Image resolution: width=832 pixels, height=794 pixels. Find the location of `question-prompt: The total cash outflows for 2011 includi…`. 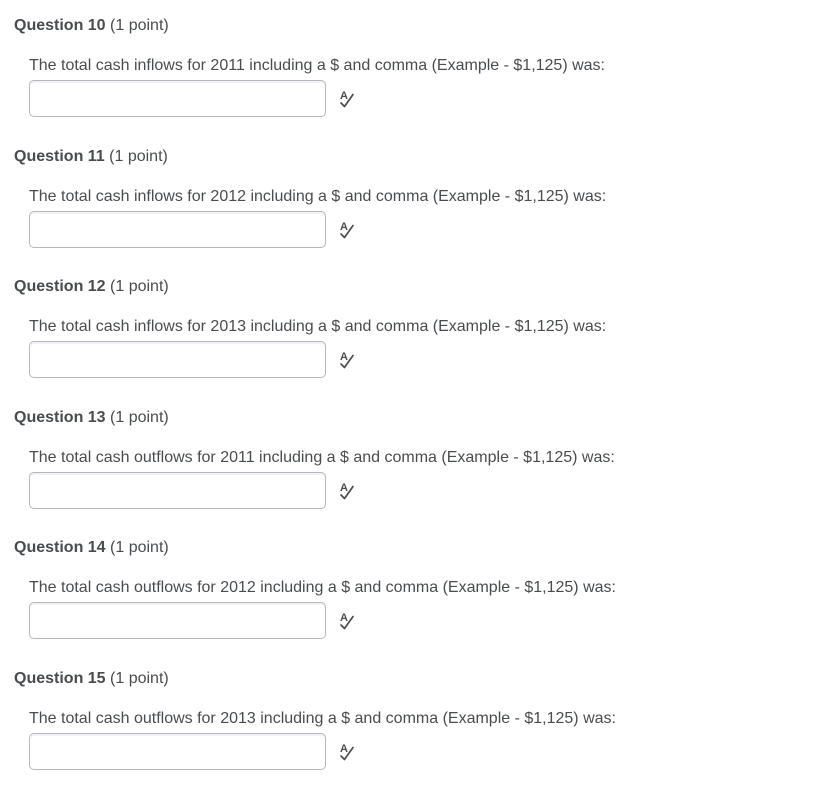

question-prompt: The total cash outflows for 2011 includi… is located at coordinates (322, 457).